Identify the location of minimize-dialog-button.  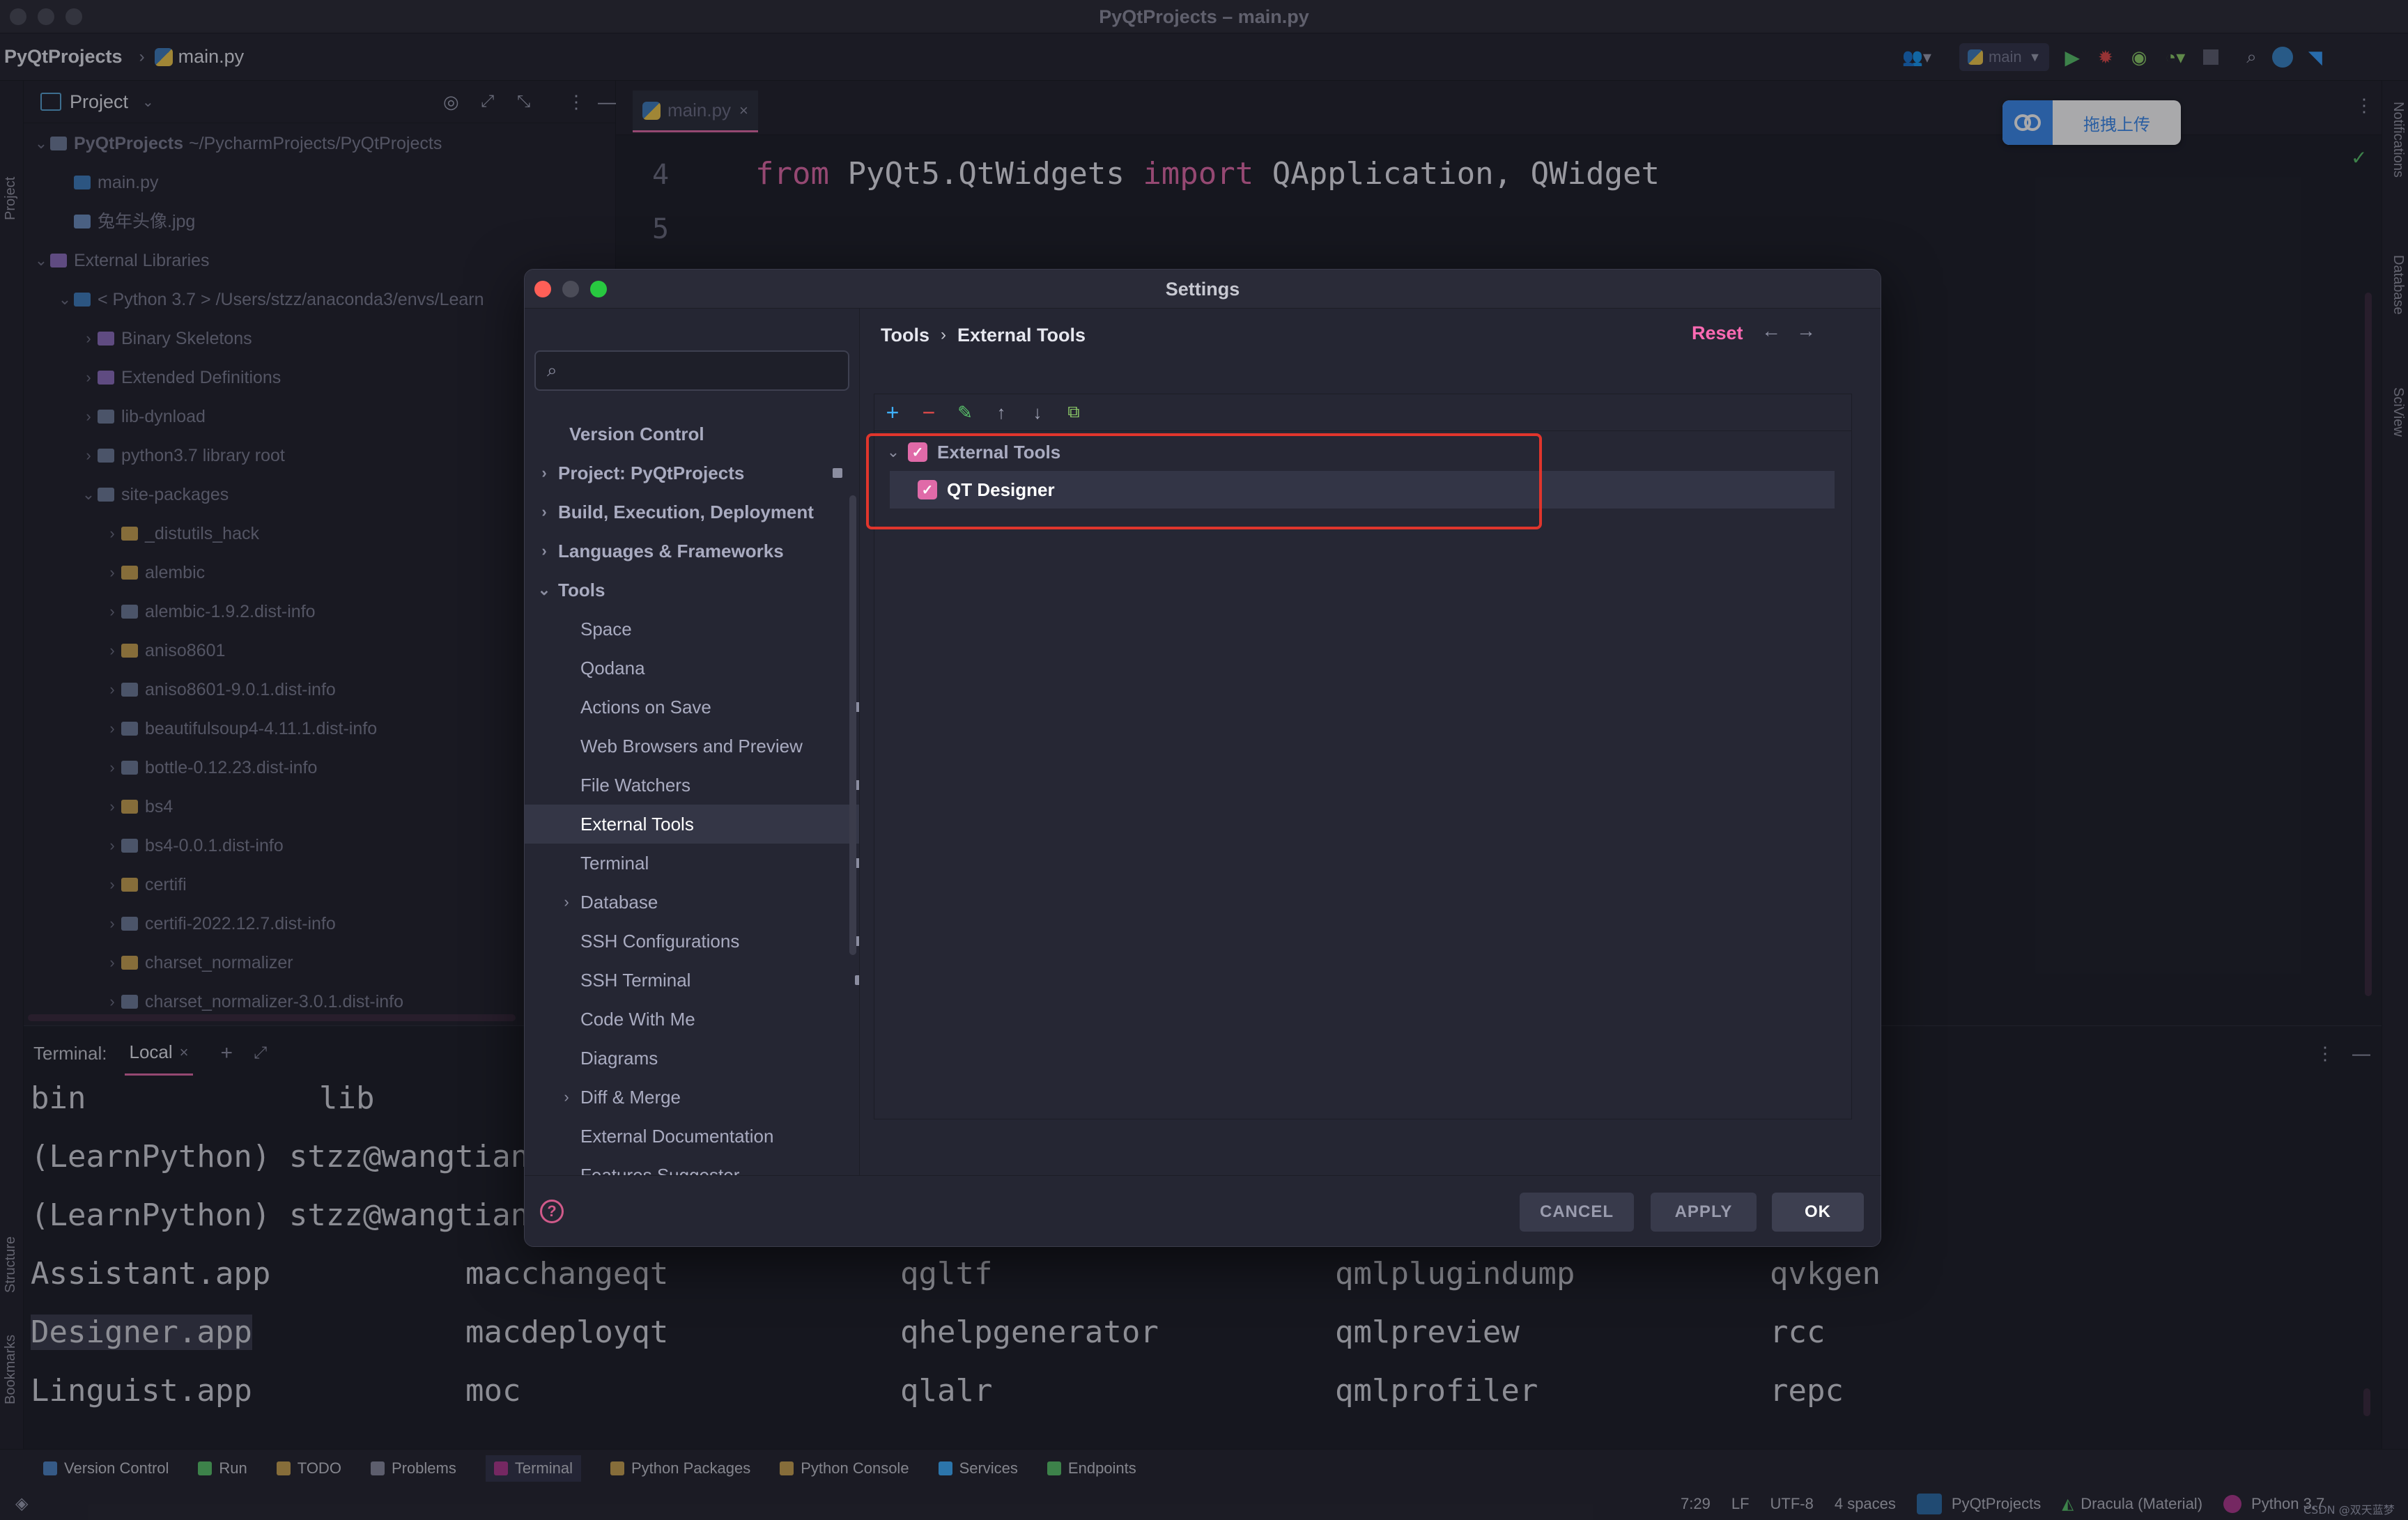
(571, 289).